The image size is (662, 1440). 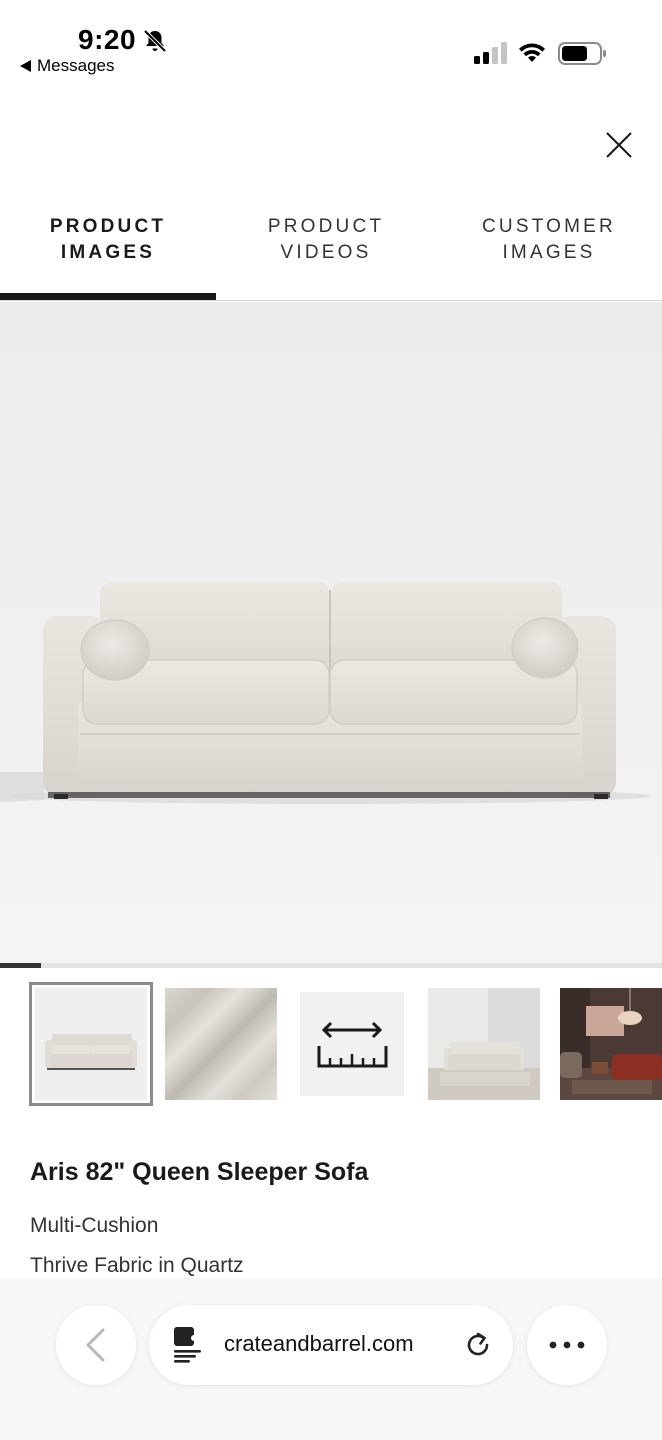 I want to click on room-scene-thumbnail, so click(x=484, y=1044).